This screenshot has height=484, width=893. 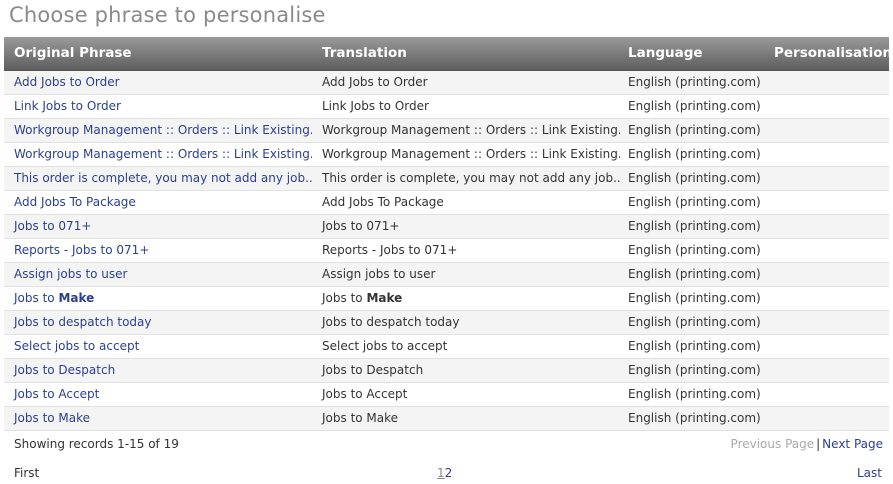 I want to click on cell-original-phrase: Assign jobs to user, so click(x=158, y=274).